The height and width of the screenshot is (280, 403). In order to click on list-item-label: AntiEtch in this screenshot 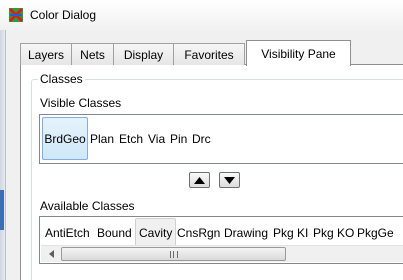, I will do `click(67, 233)`.